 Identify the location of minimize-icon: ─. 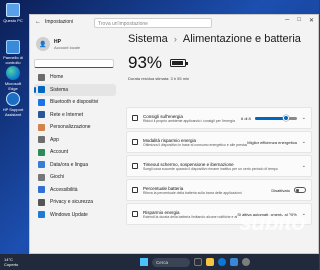
(287, 20).